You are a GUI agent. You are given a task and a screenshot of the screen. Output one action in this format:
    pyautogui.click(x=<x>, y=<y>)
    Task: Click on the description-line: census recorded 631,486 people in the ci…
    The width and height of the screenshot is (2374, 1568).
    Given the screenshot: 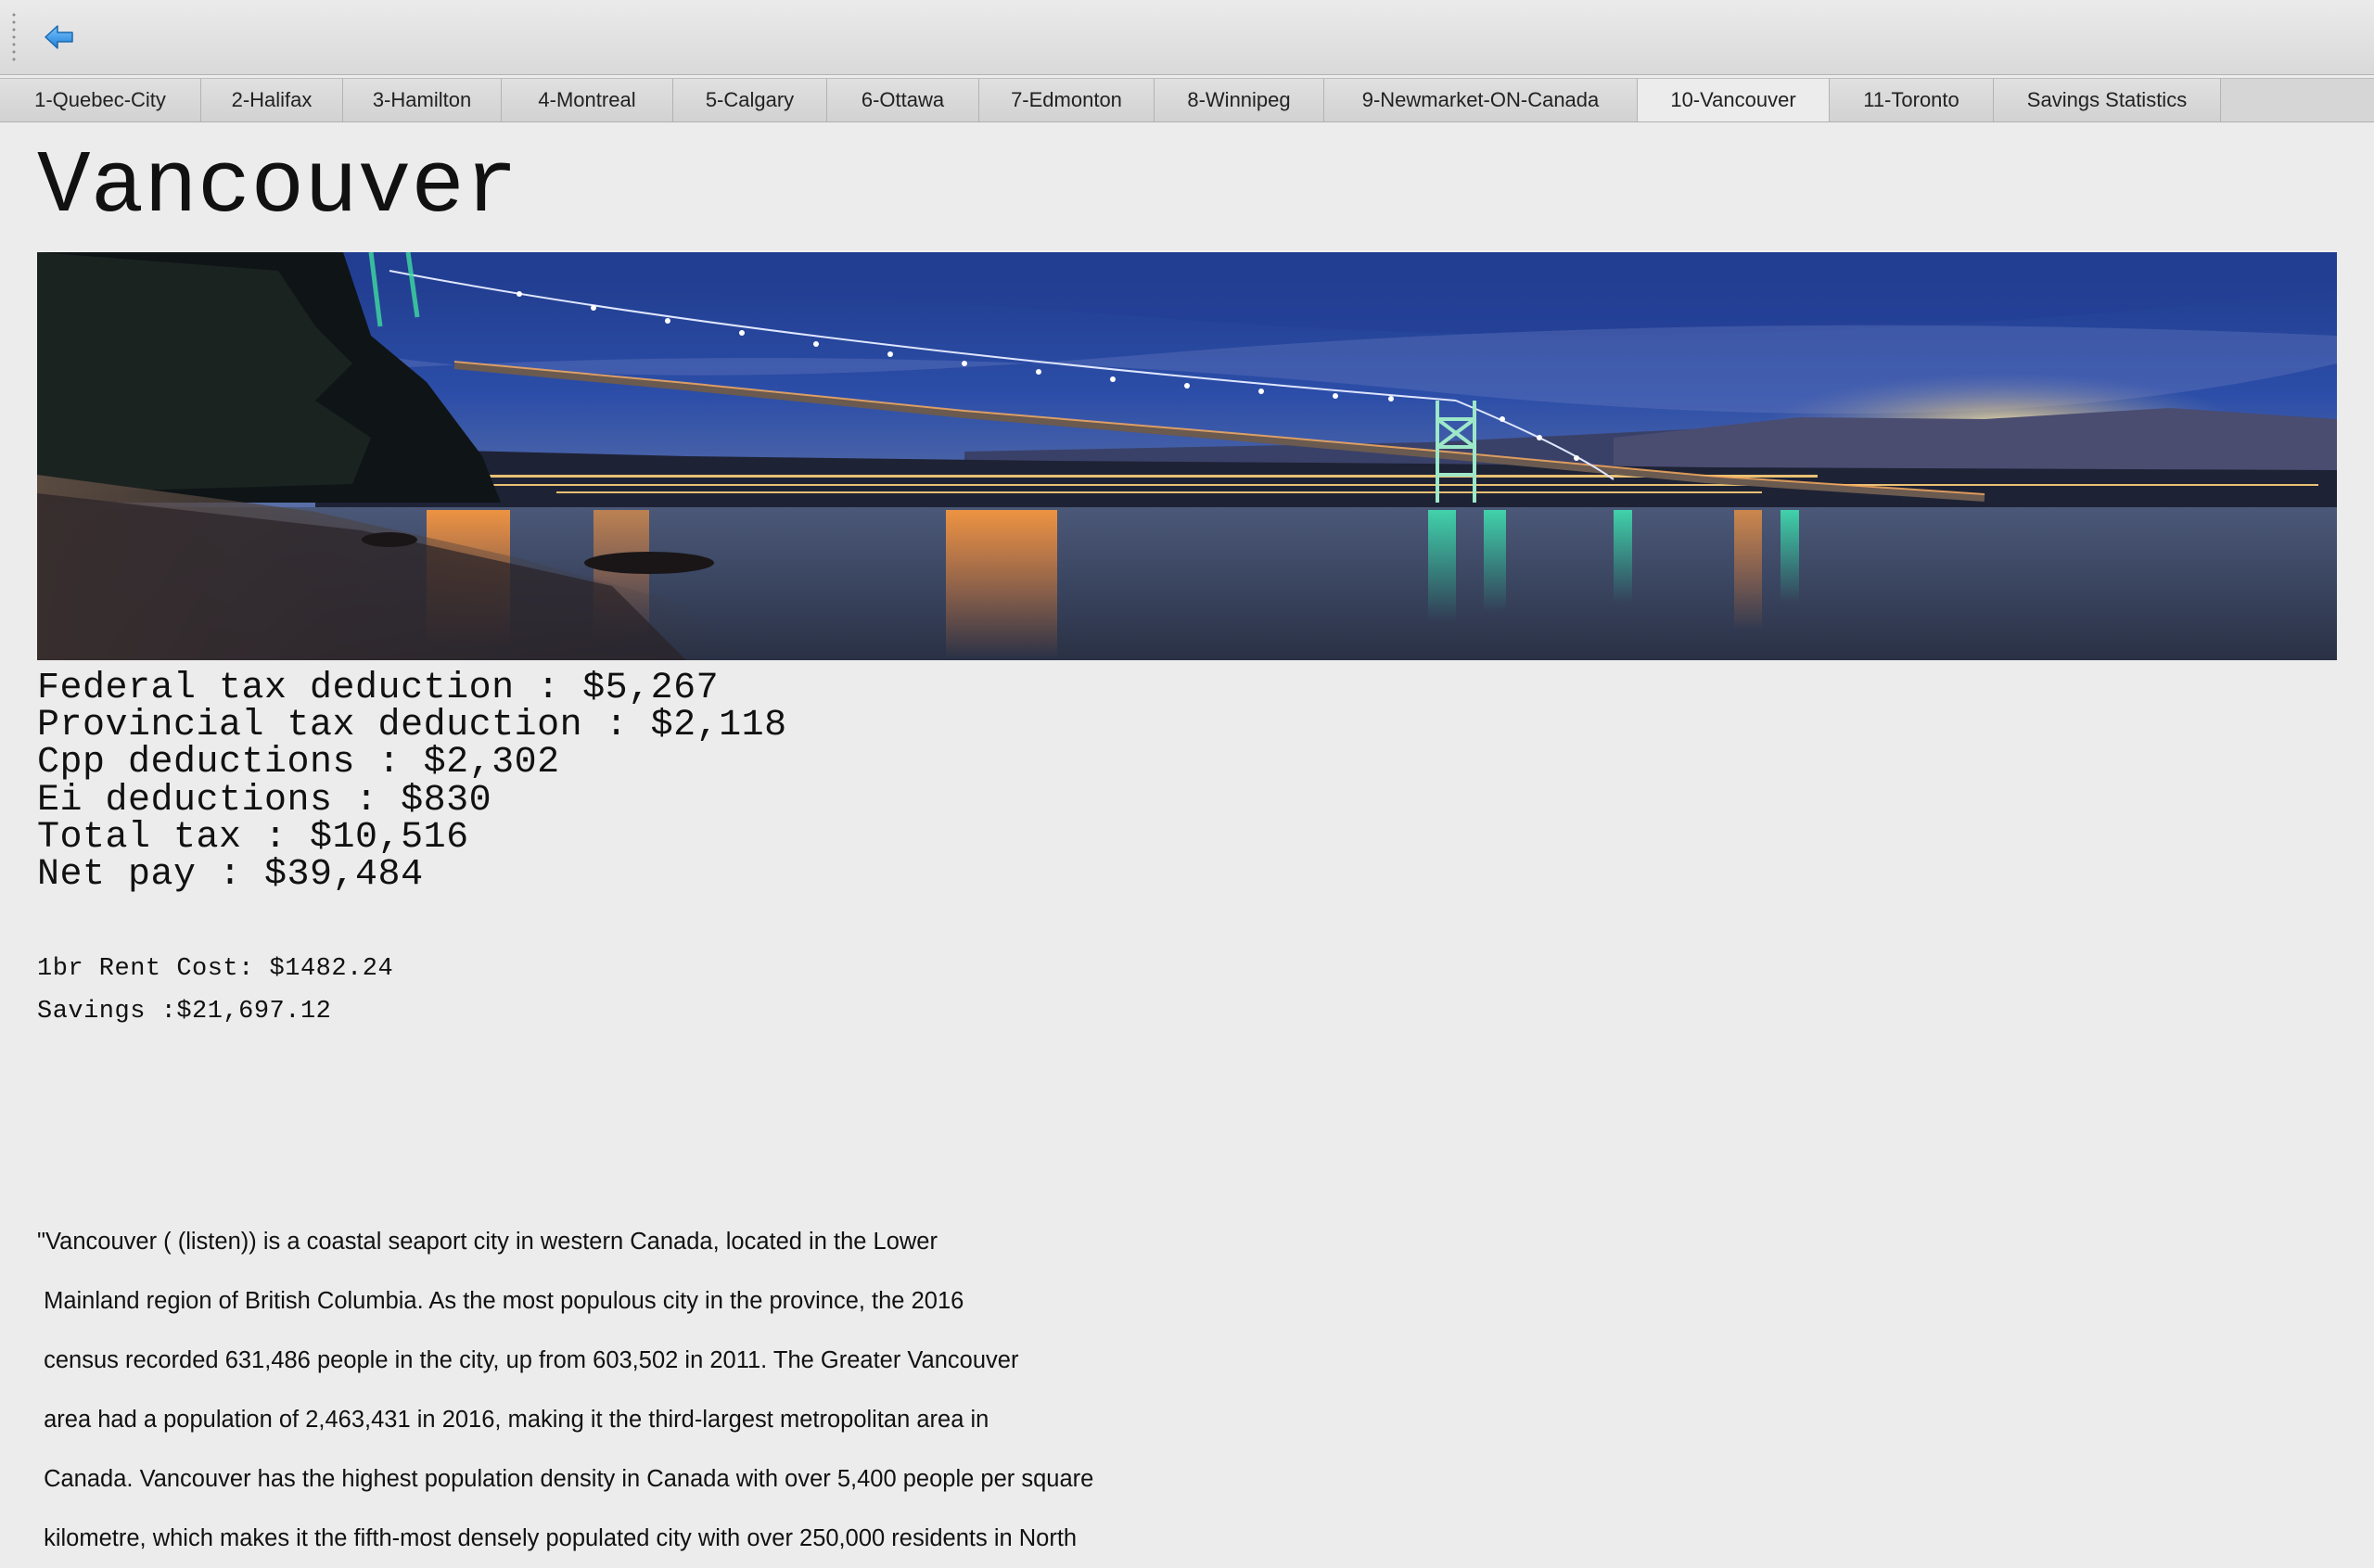 What is the action you would take?
    pyautogui.click(x=528, y=1360)
    